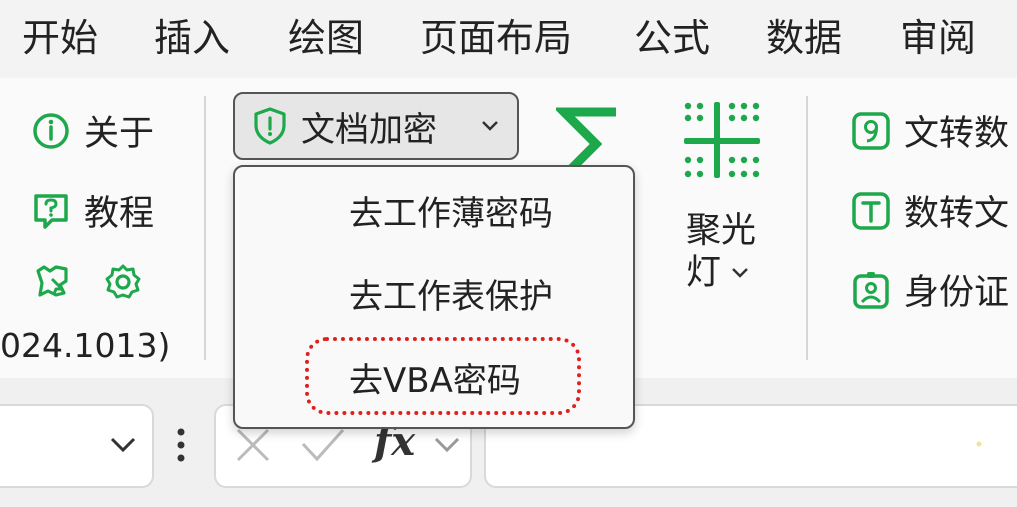 The width and height of the screenshot is (1017, 507). Describe the element at coordinates (270, 126) in the screenshot. I see `shield-icon` at that location.